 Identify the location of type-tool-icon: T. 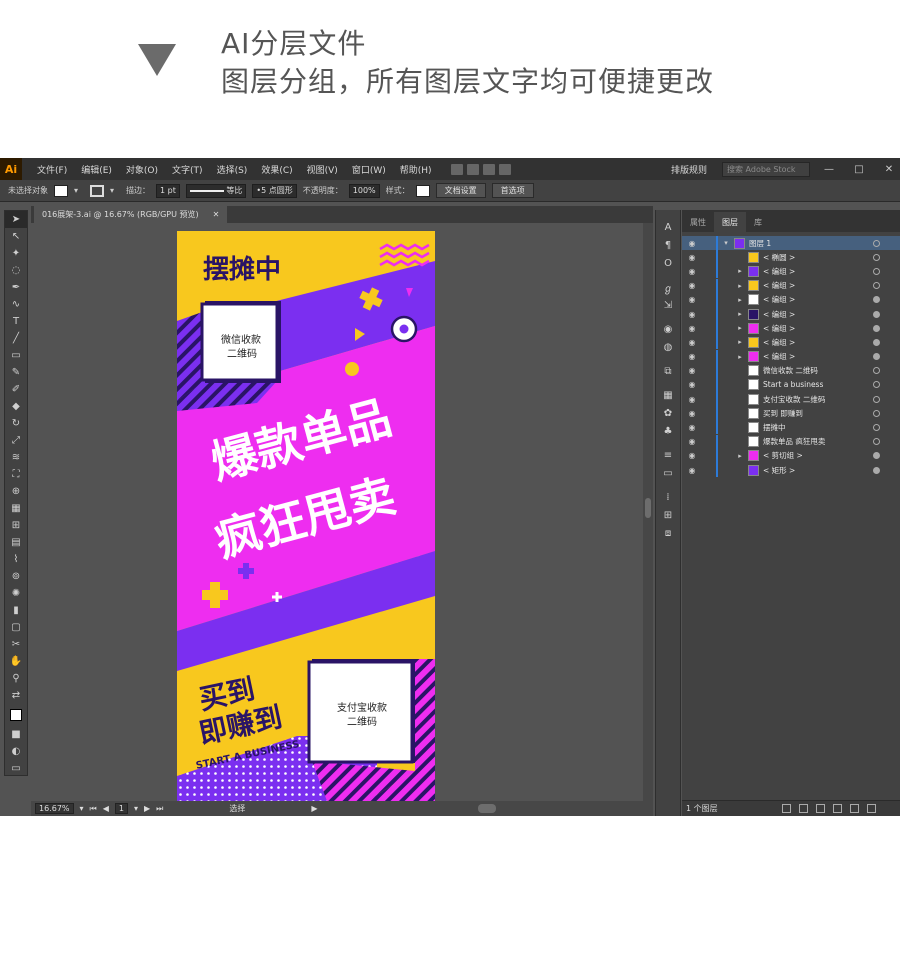
(16, 321).